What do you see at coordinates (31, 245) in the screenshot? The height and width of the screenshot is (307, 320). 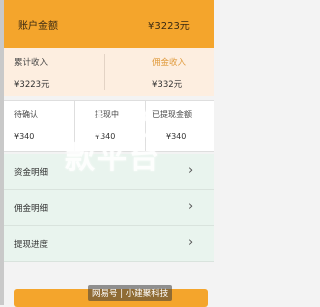 I see `menu-item-label: 提现进度` at bounding box center [31, 245].